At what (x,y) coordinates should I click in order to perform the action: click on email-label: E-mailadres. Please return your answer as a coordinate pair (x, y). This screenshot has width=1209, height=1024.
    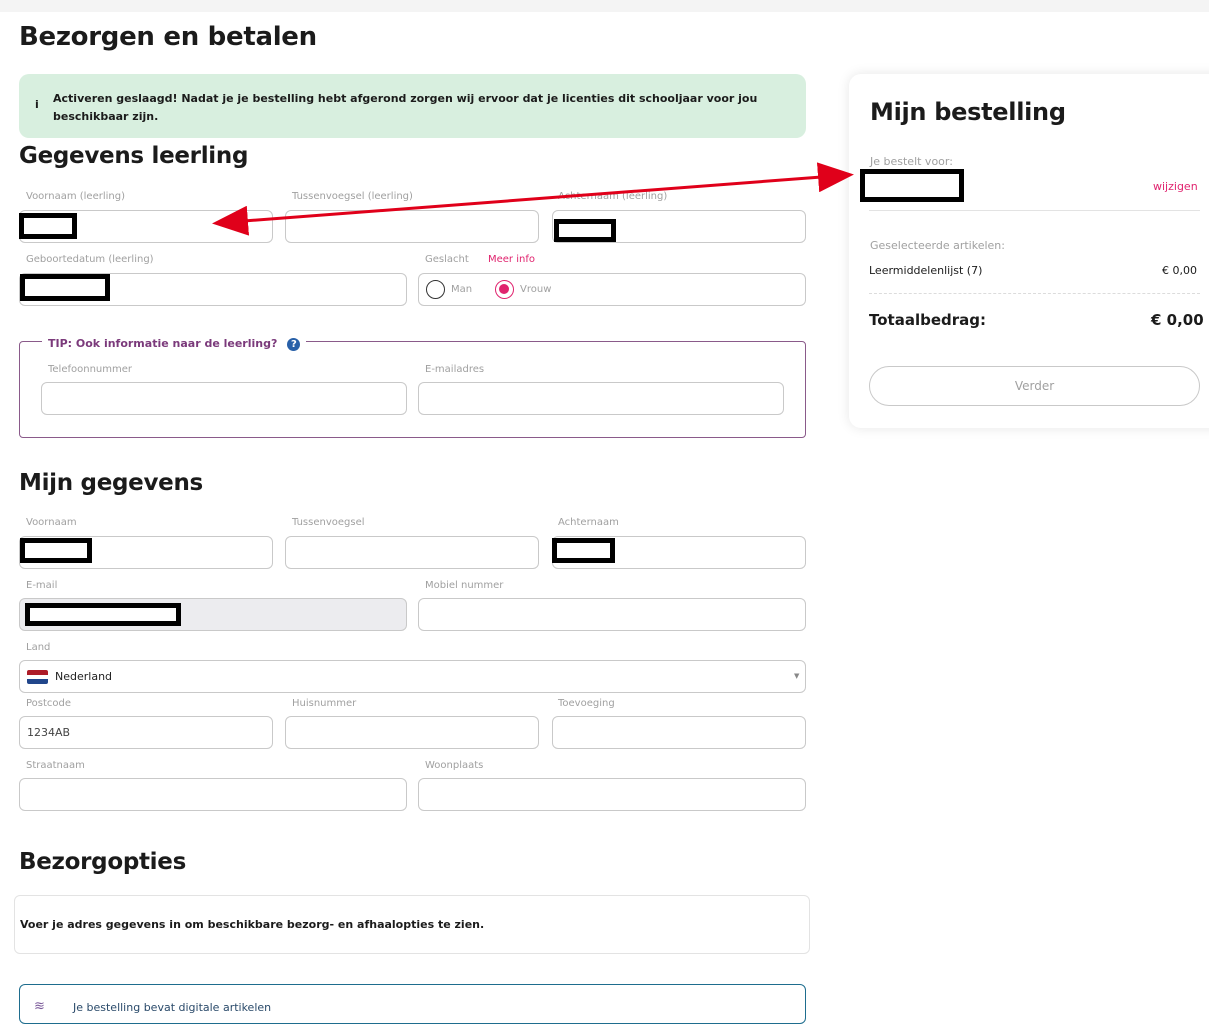
    Looking at the image, I should click on (455, 369).